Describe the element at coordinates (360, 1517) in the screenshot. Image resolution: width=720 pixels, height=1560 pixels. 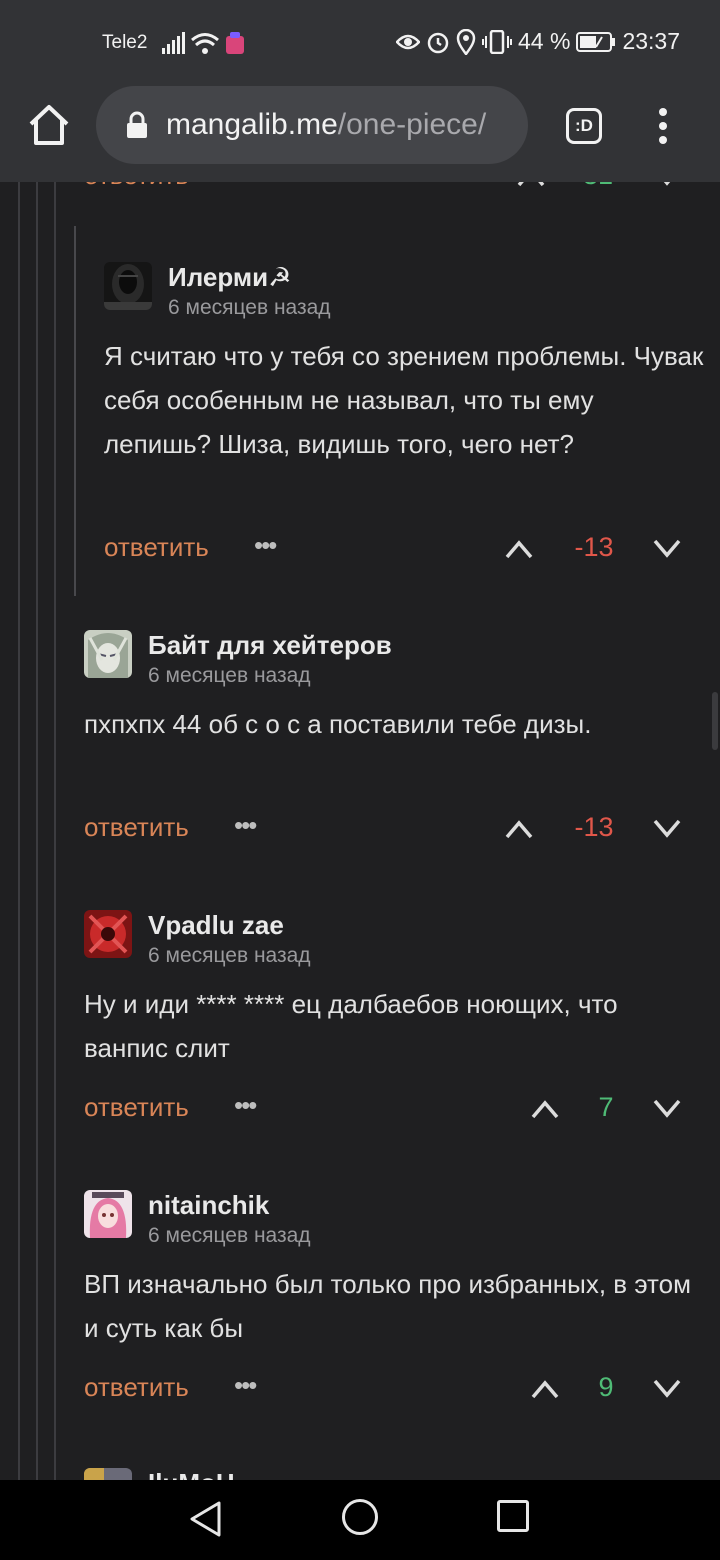
I see `home-circle-icon` at that location.